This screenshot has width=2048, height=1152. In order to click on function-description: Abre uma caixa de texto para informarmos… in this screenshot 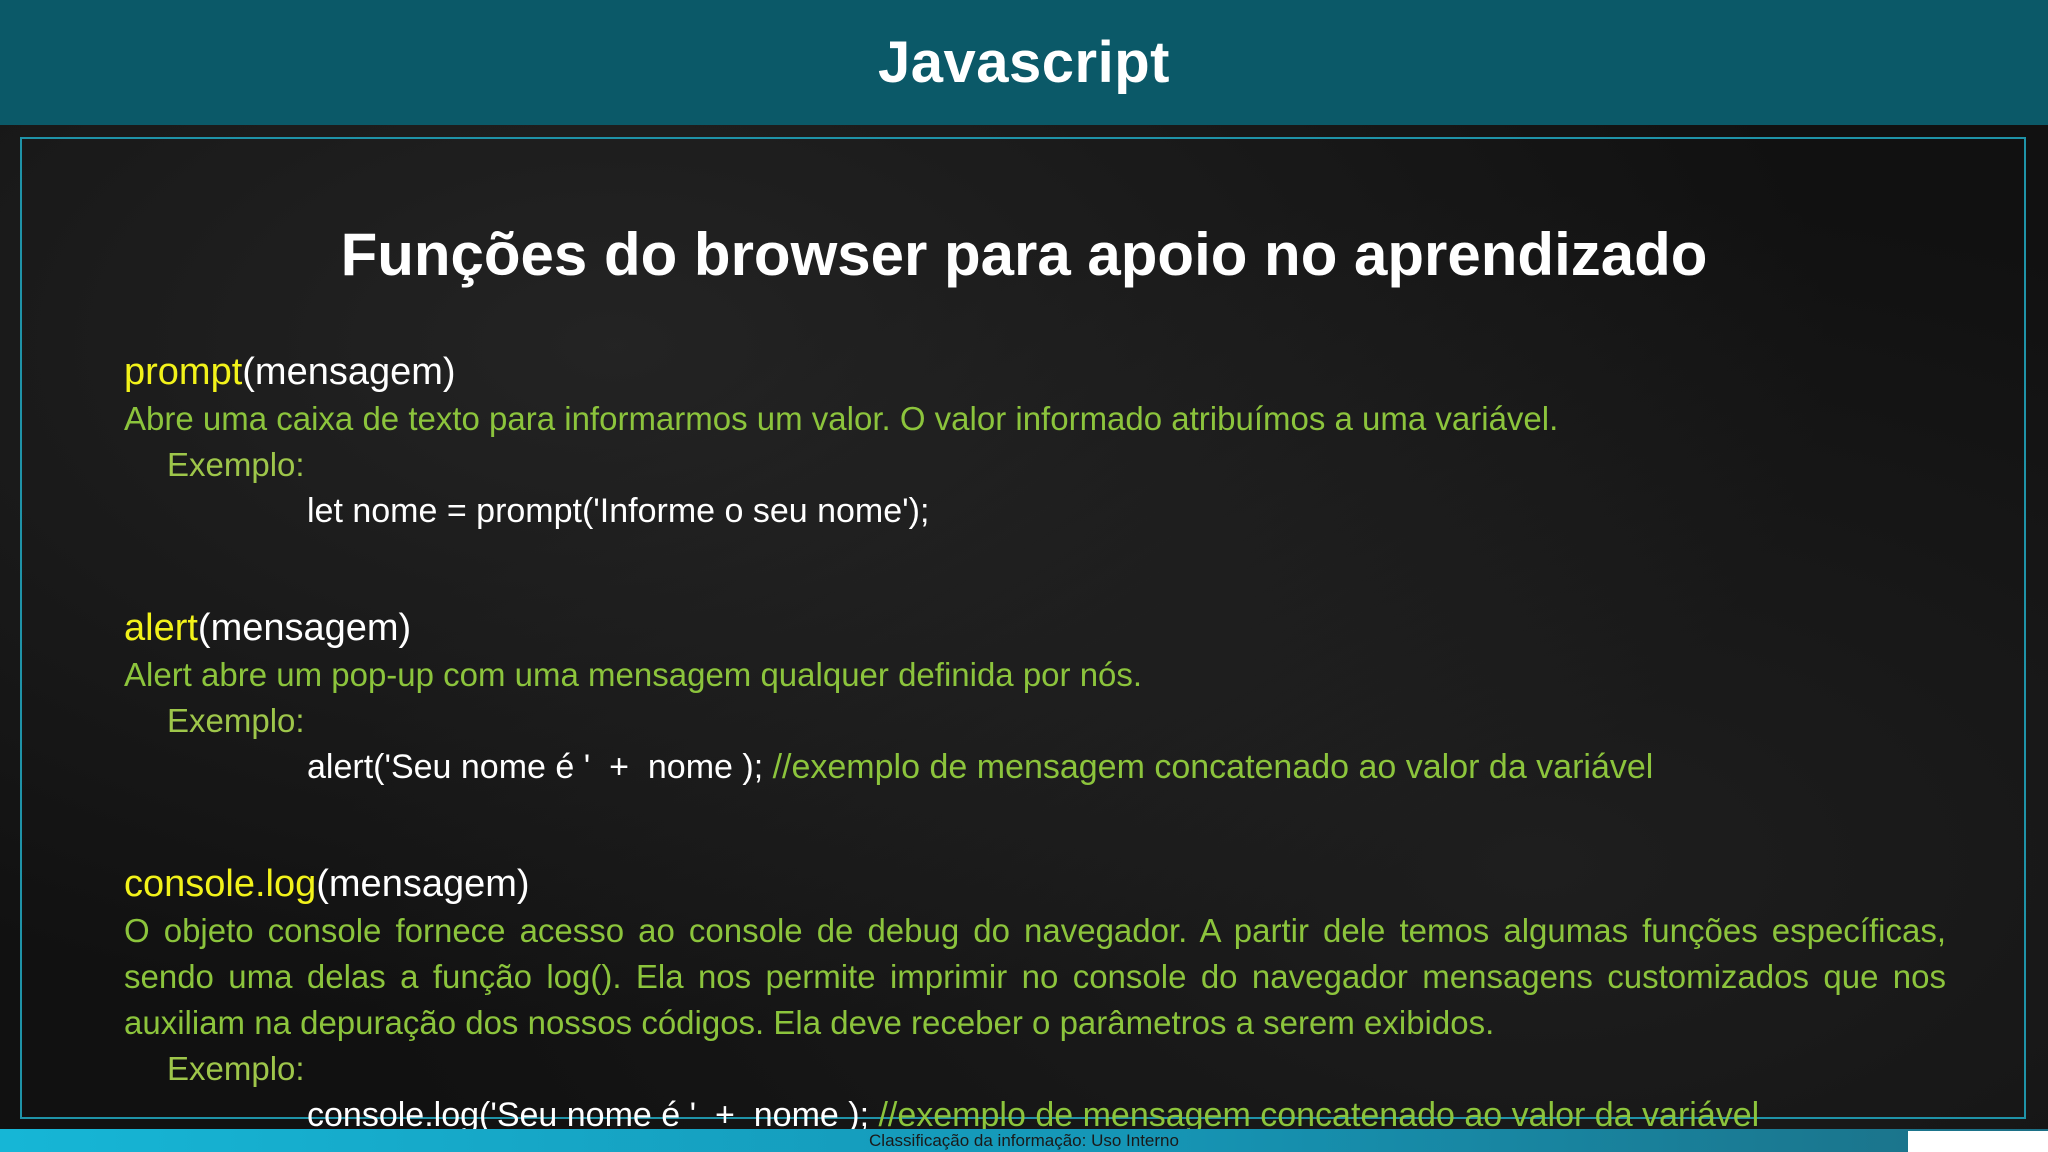, I will do `click(841, 418)`.